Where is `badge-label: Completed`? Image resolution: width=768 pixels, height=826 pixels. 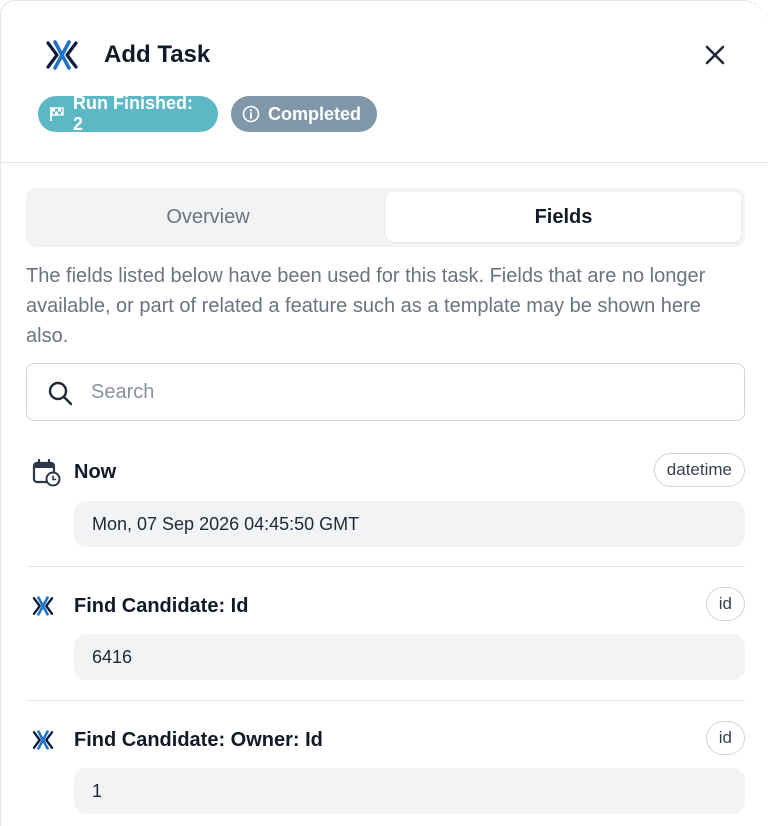
badge-label: Completed is located at coordinates (315, 113).